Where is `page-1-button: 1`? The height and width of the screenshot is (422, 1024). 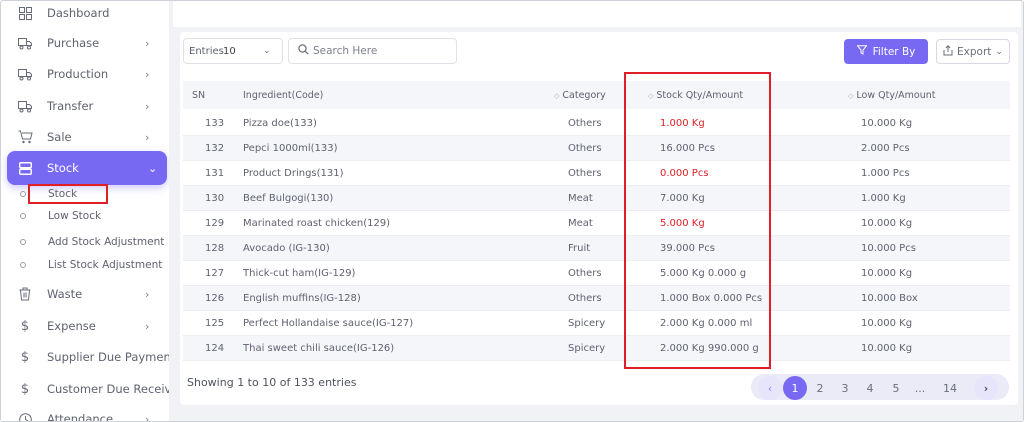
page-1-button: 1 is located at coordinates (795, 388).